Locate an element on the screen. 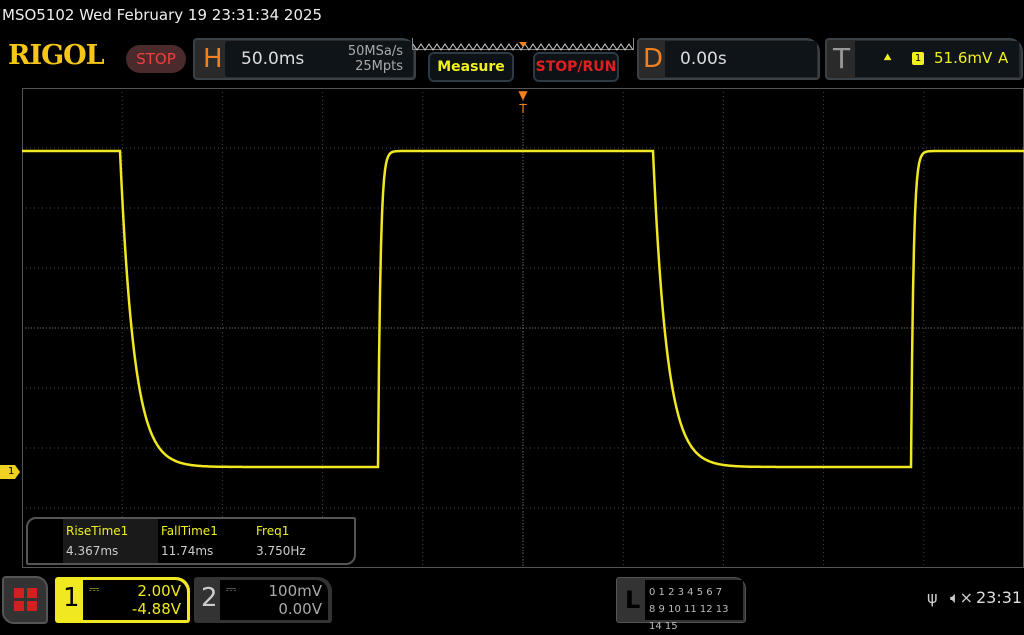 The width and height of the screenshot is (1024, 635). horizontal-letter: H is located at coordinates (213, 59).